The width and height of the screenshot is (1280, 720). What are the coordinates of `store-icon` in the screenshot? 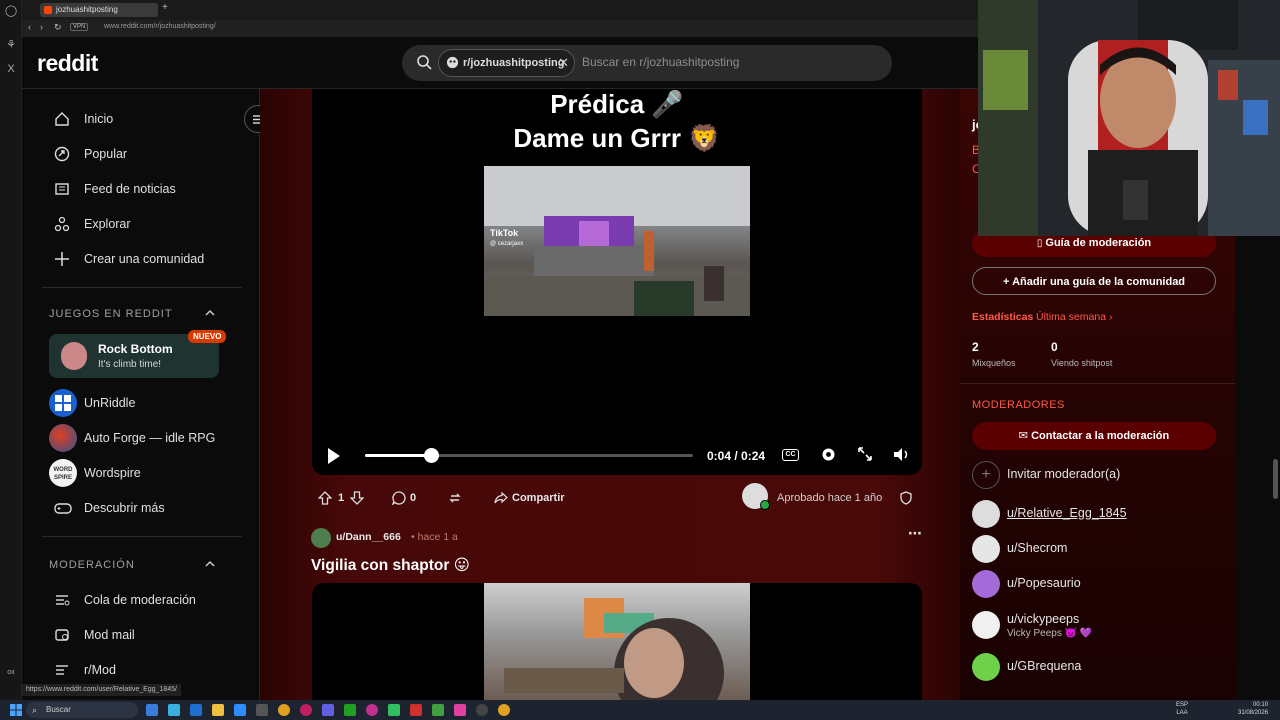 It's located at (174, 710).